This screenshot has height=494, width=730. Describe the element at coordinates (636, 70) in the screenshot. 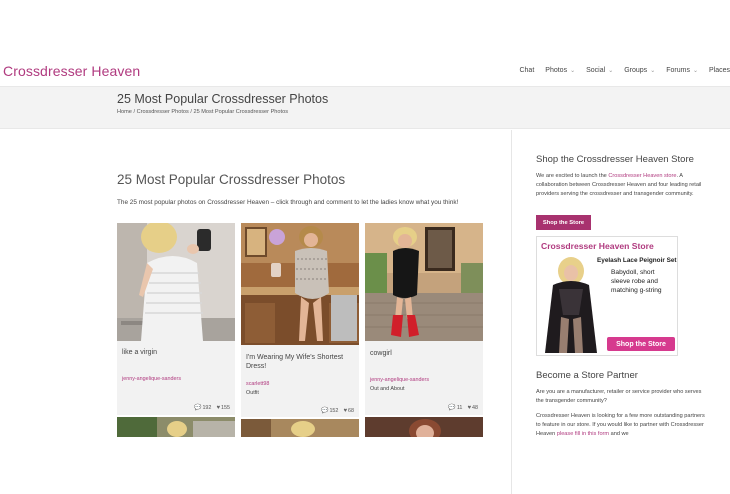

I see `nav-label: Groups` at that location.